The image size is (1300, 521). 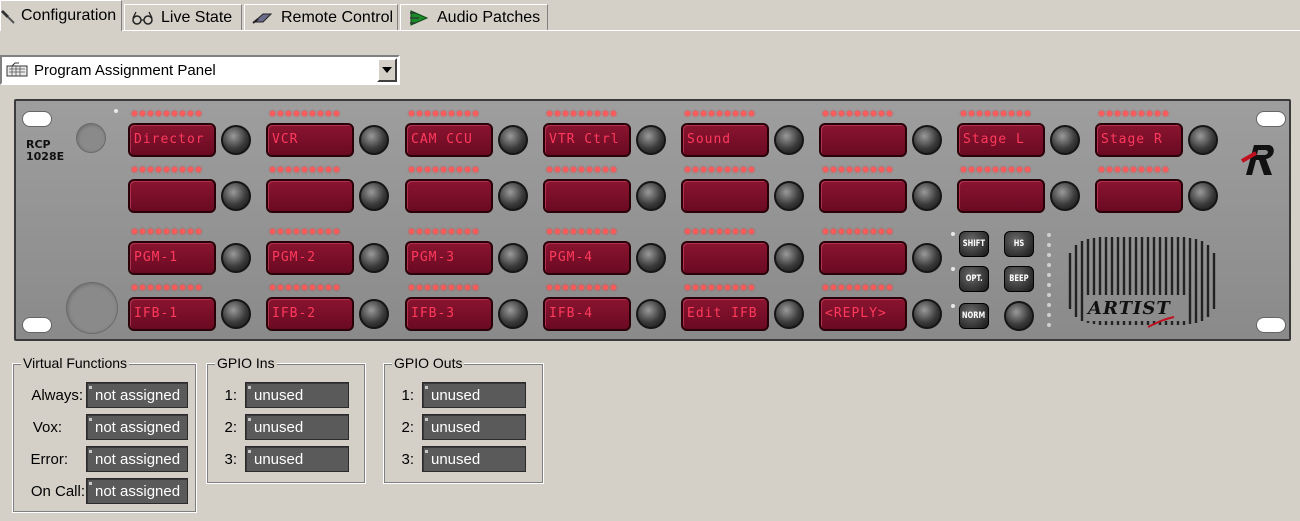 I want to click on opt-button: OPT., so click(x=974, y=279).